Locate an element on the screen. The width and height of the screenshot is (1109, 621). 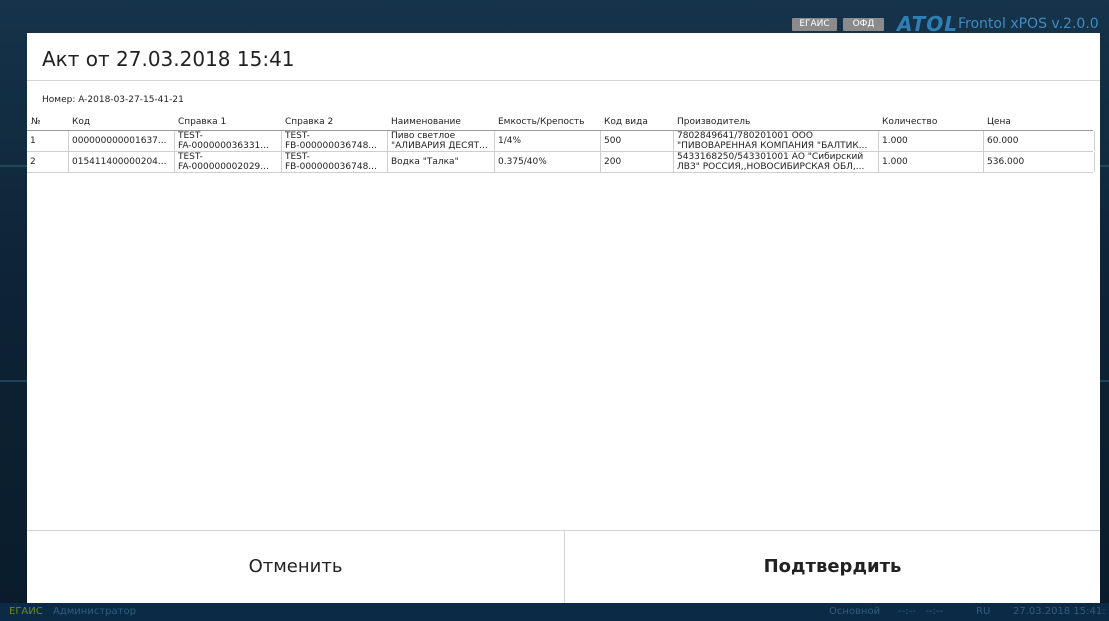
column-header: Код is located at coordinates (81, 122).